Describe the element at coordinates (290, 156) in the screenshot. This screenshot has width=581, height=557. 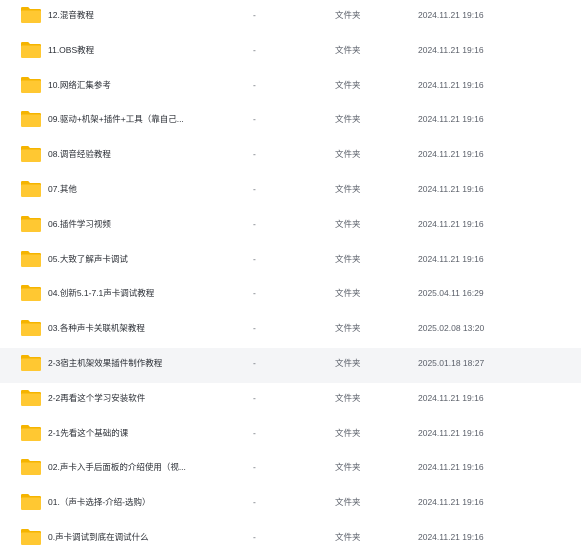
I see `file-row: 08.调音经验教程 - 文件夹 2024.11.21 19:16` at that location.